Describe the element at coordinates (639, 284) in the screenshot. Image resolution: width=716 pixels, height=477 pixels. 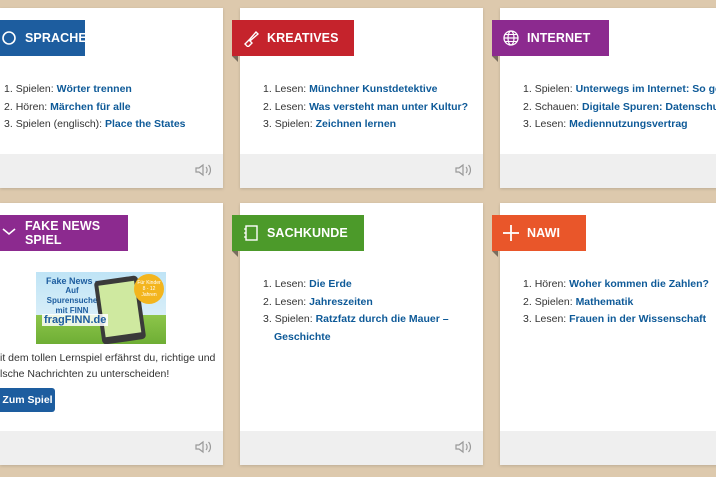
I see `link-woher-kommen-die-zahlen: Woher kommen die Zahlen?` at that location.